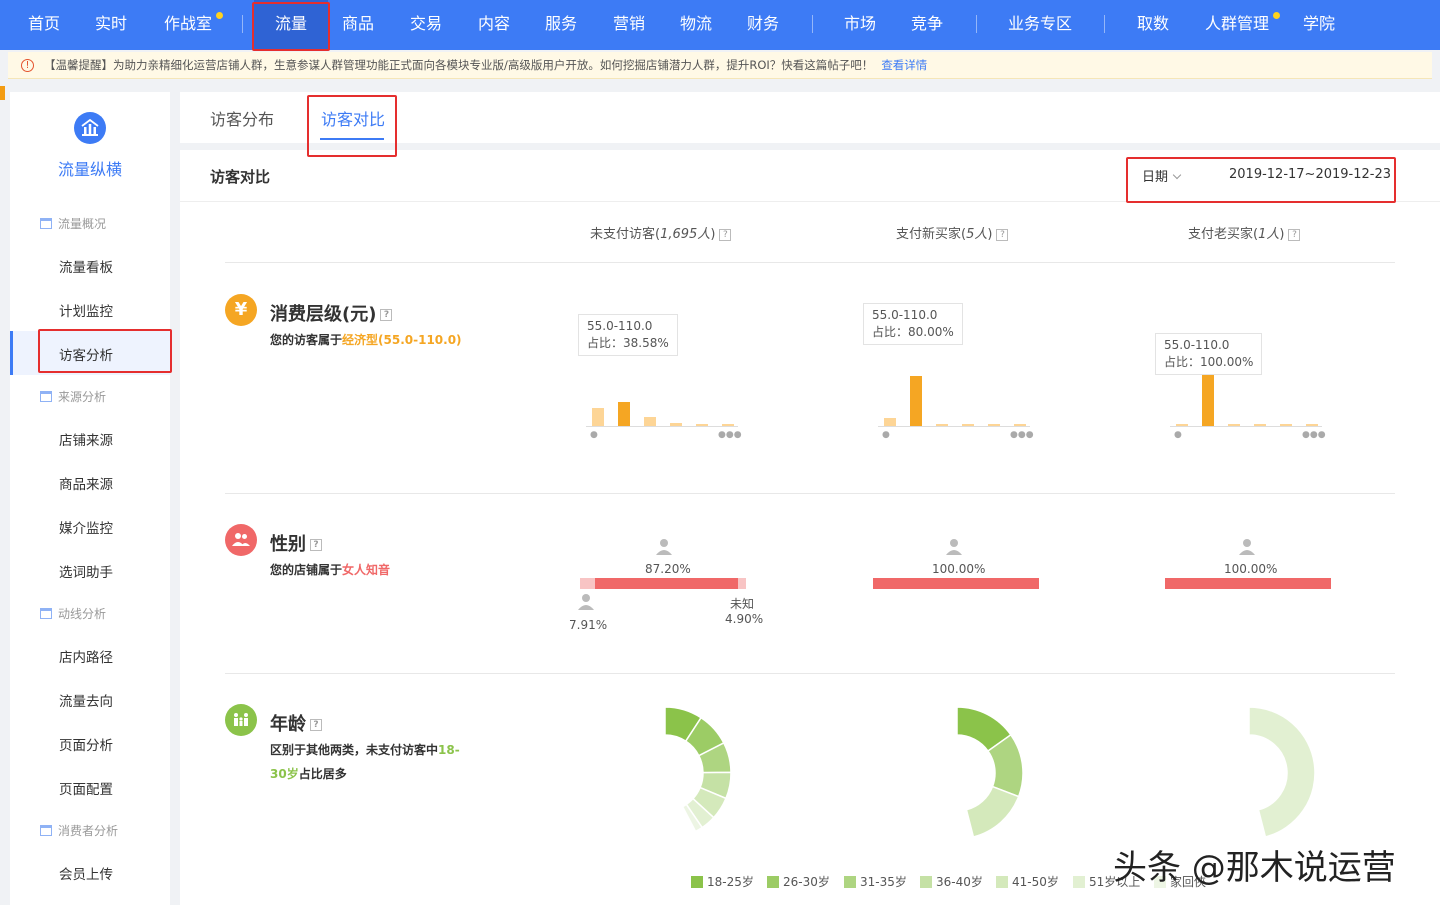 The height and width of the screenshot is (905, 1440). What do you see at coordinates (990, 772) in the screenshot?
I see `age-donut-charts` at bounding box center [990, 772].